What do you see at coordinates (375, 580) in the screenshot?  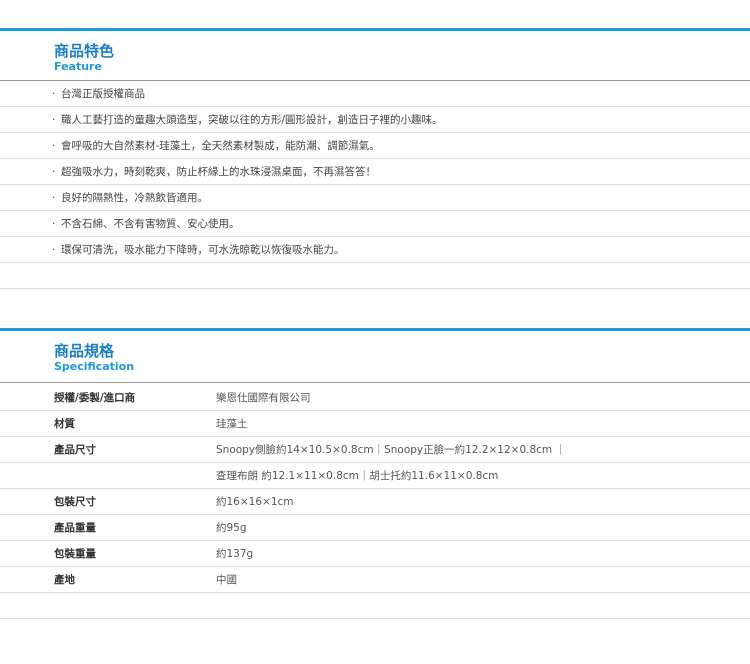 I see `spec-row: 產地 中國` at bounding box center [375, 580].